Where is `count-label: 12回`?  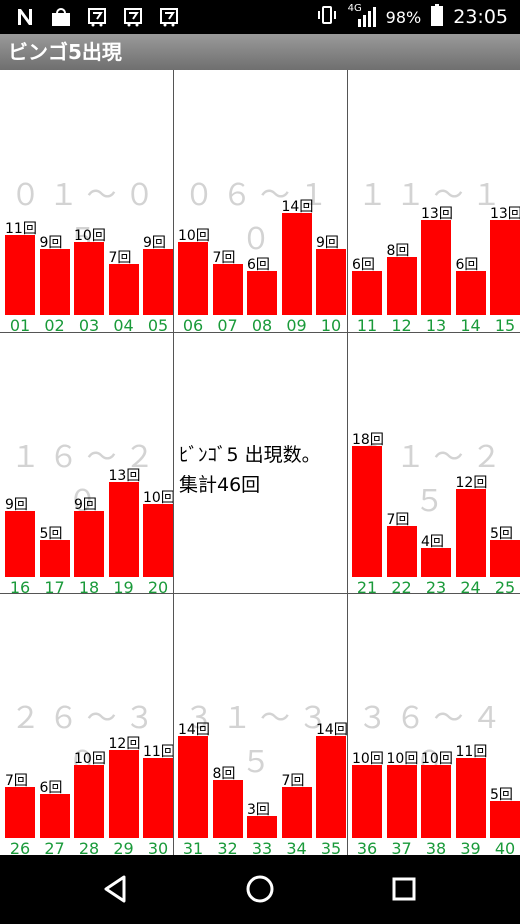 count-label: 12回 is located at coordinates (471, 483).